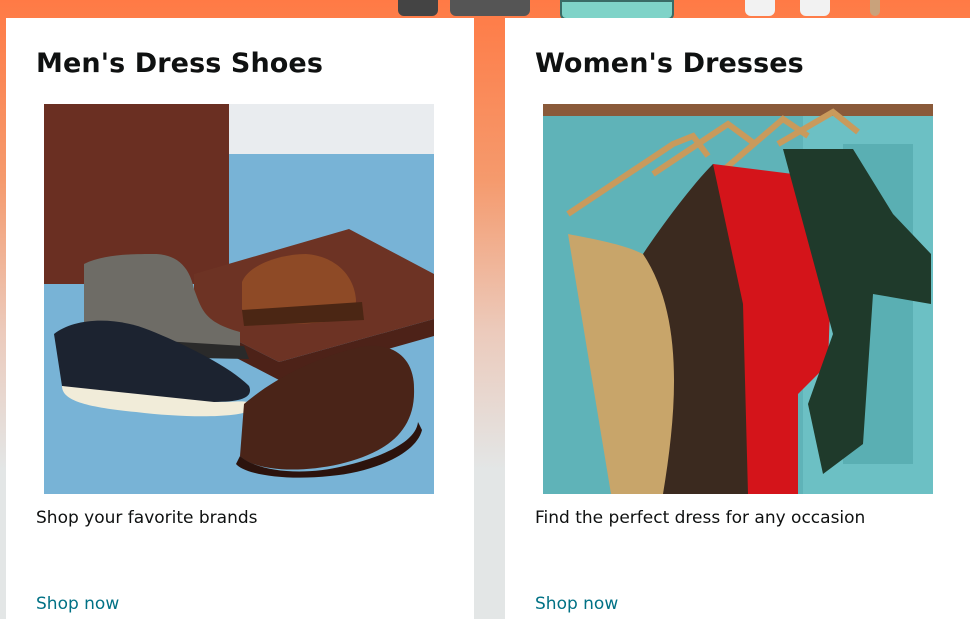 This screenshot has width=970, height=619. Describe the element at coordinates (635, 10) in the screenshot. I see `hero-banner-strip` at that location.